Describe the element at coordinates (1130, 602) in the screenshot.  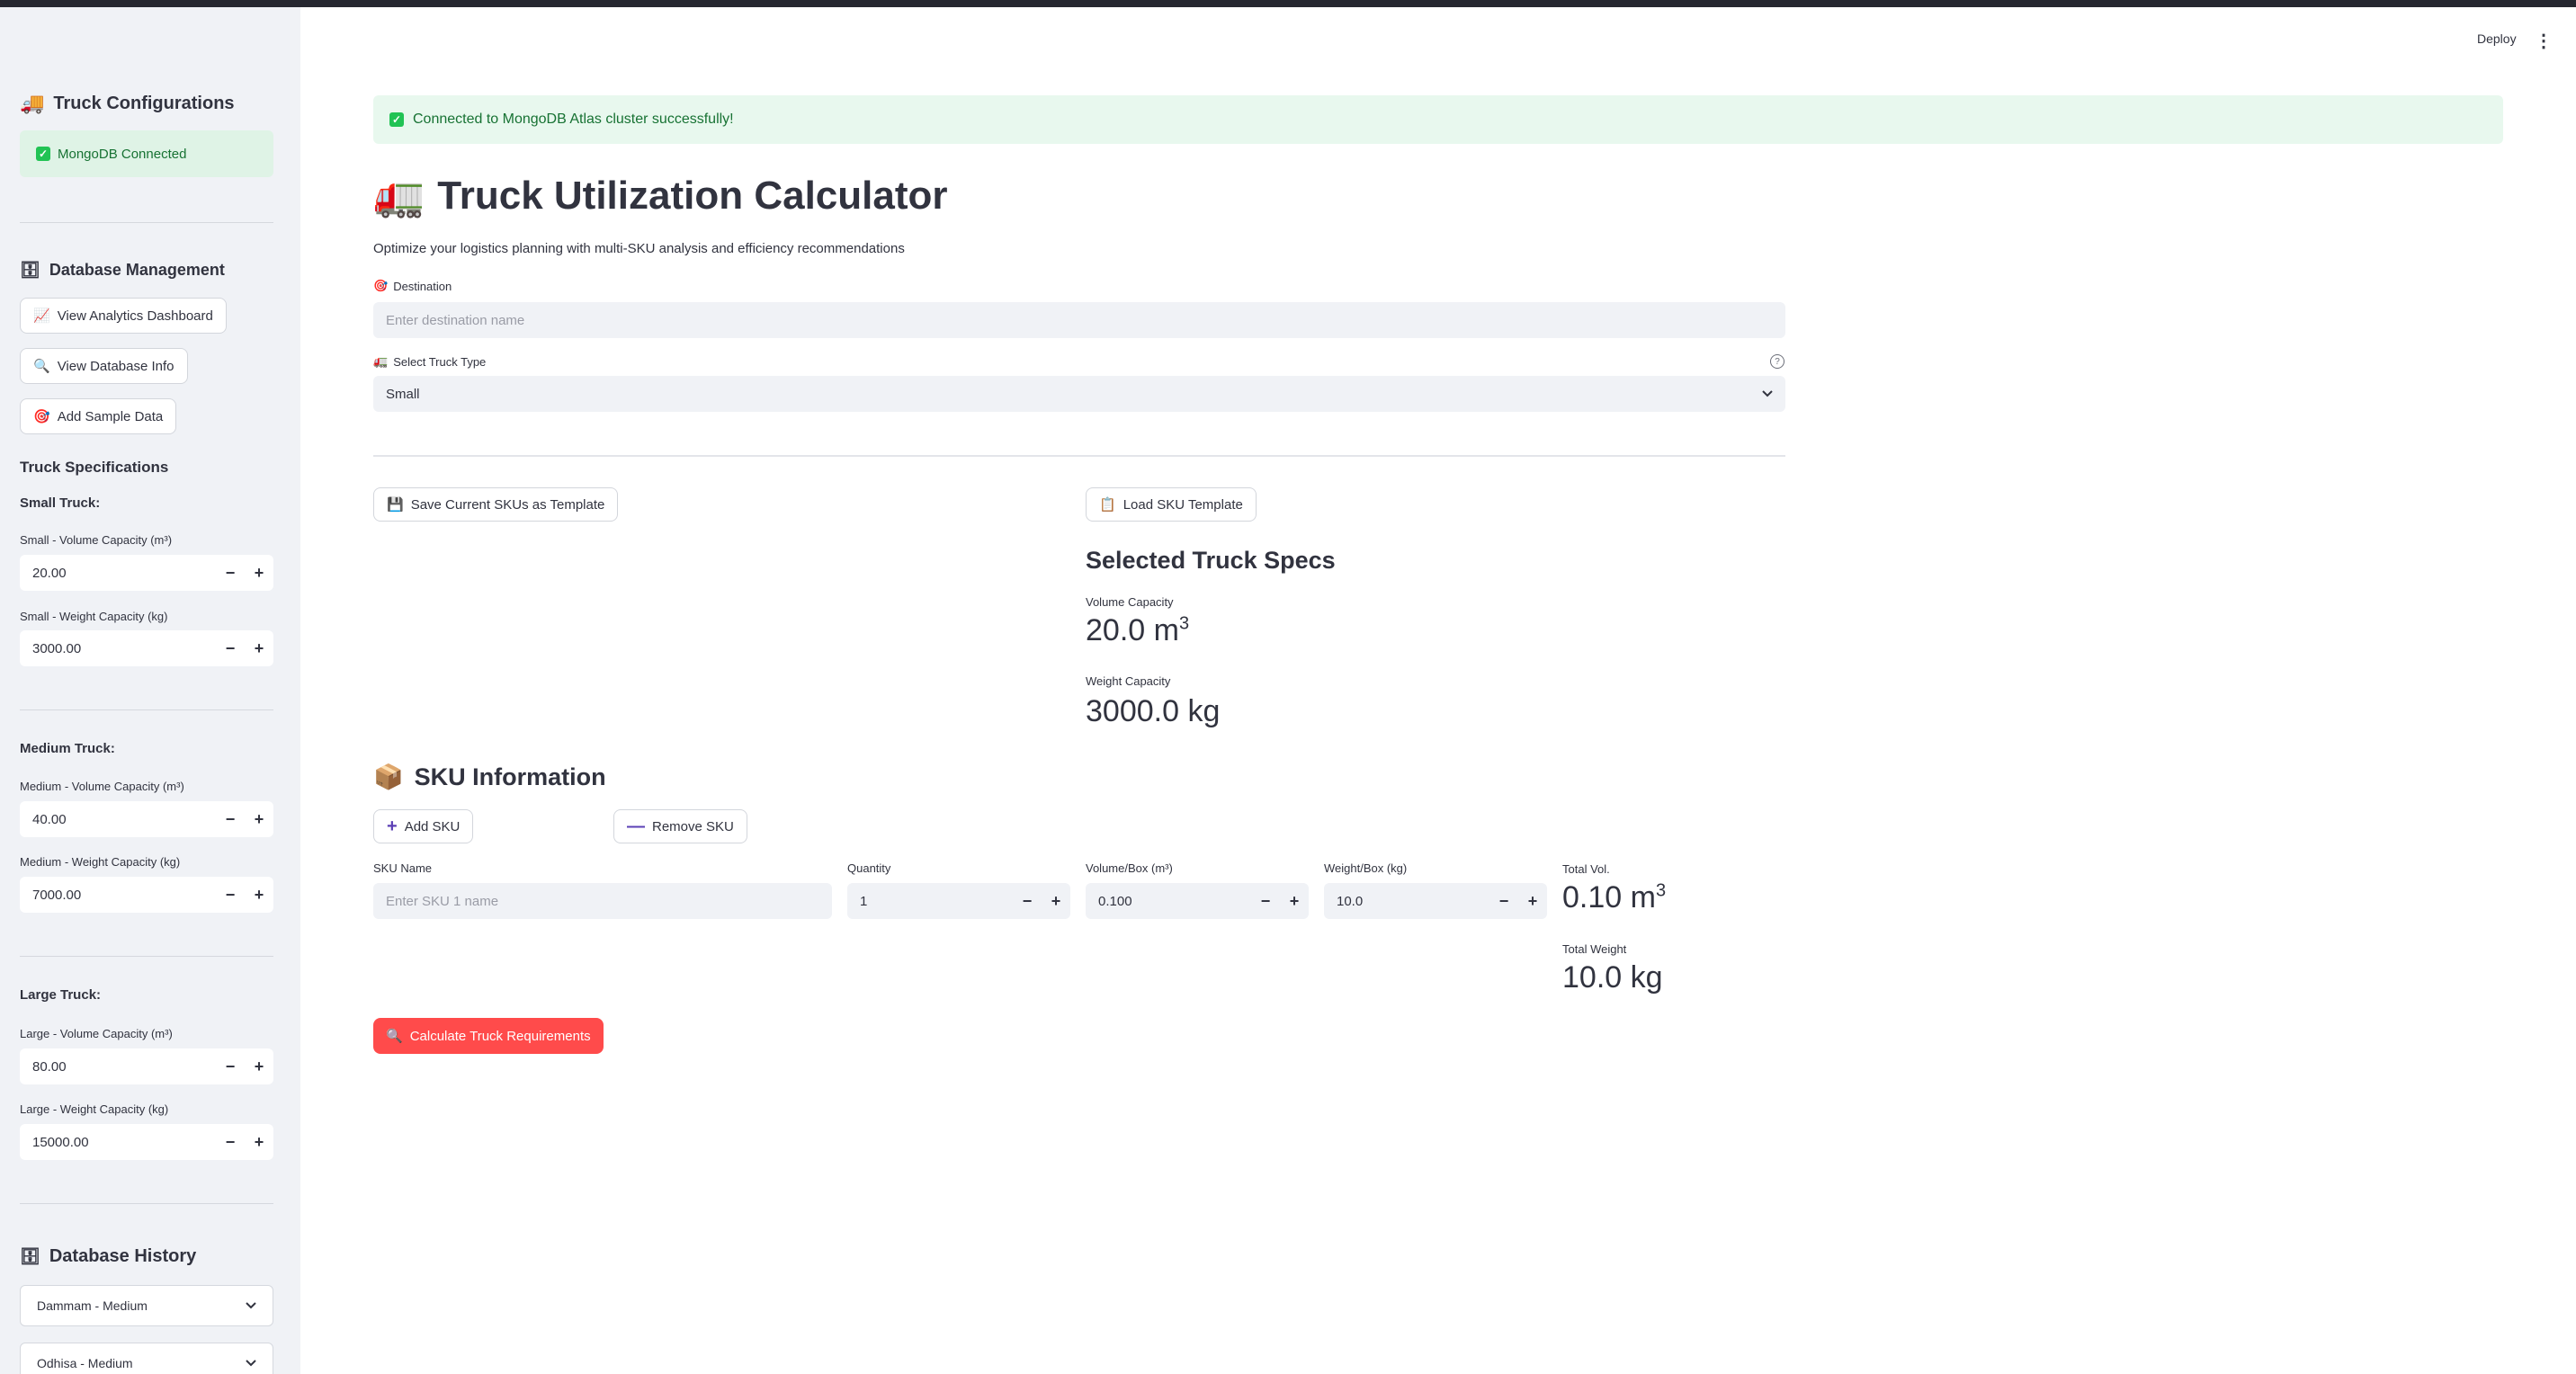
I see `volume-capacity-label: Volume Capacity` at that location.